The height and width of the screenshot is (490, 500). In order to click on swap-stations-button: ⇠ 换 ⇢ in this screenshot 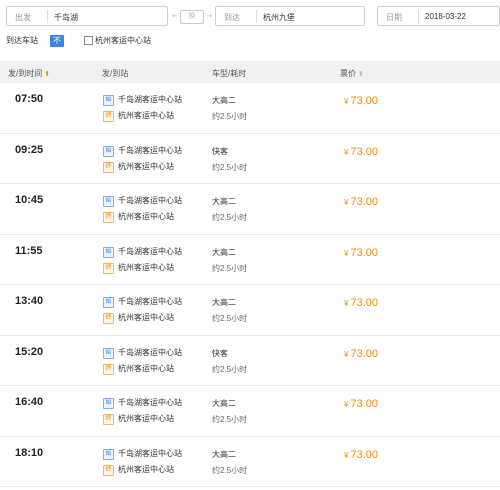, I will do `click(192, 17)`.